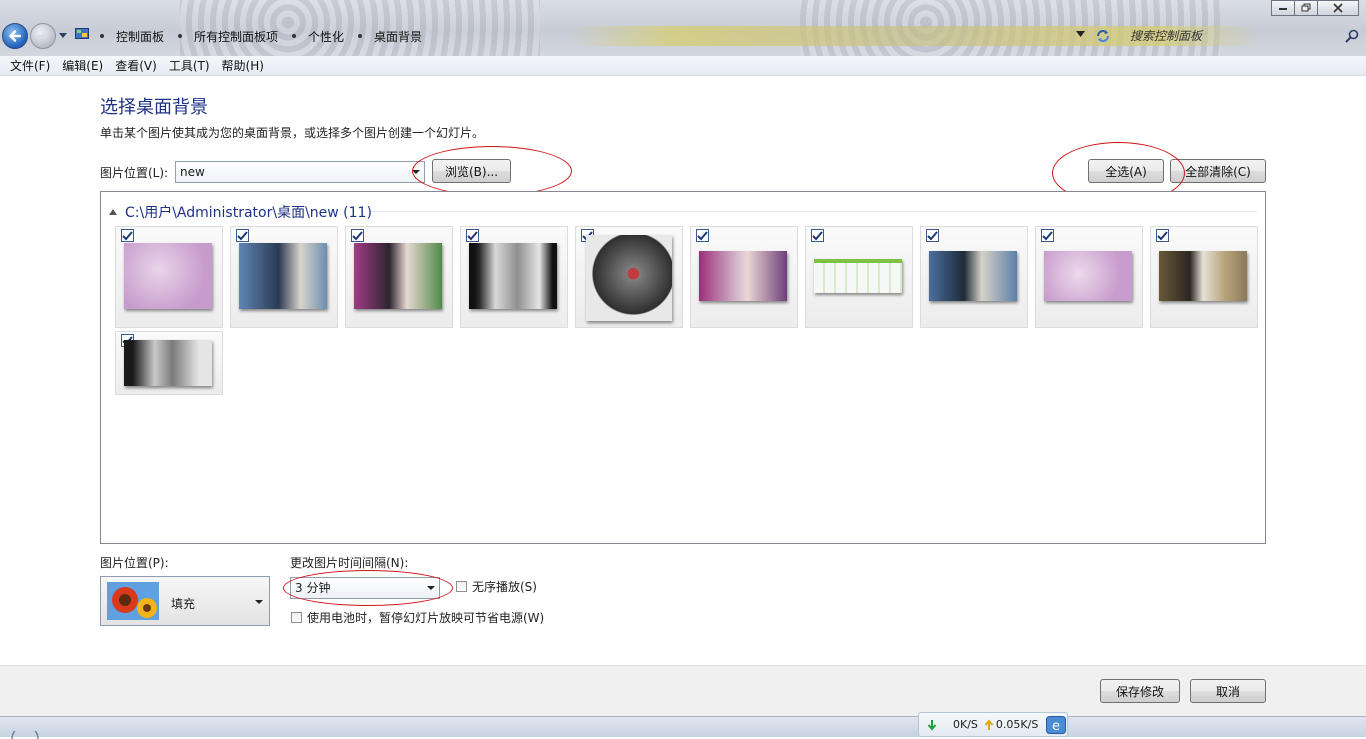 This screenshot has height=739, width=1366. I want to click on cancel-button: 取消, so click(1228, 691).